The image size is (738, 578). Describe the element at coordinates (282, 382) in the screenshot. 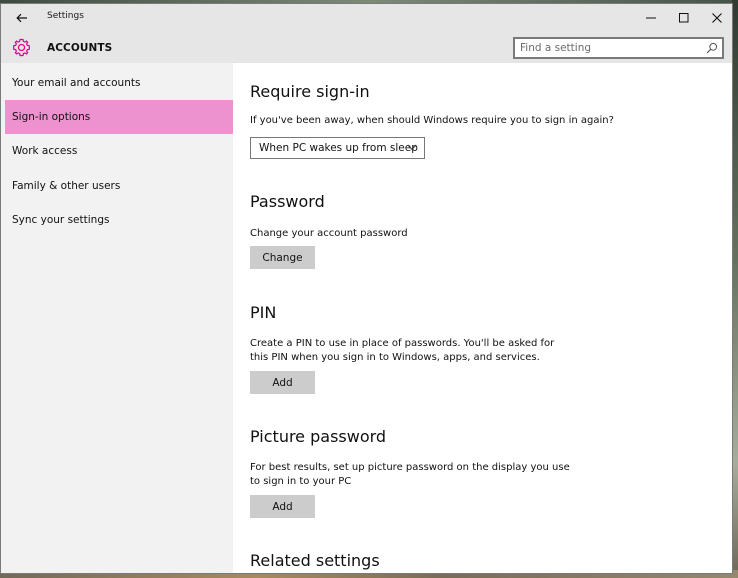

I see `add-pin-button: Add` at that location.